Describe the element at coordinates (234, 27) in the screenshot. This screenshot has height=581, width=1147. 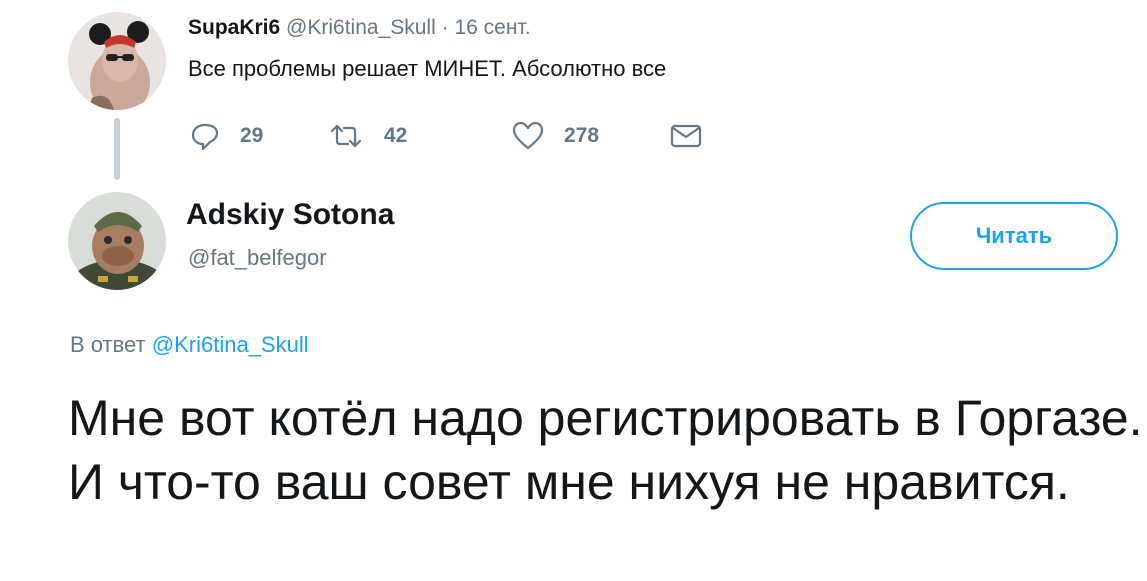
I see `author-name: SupaKri6` at that location.